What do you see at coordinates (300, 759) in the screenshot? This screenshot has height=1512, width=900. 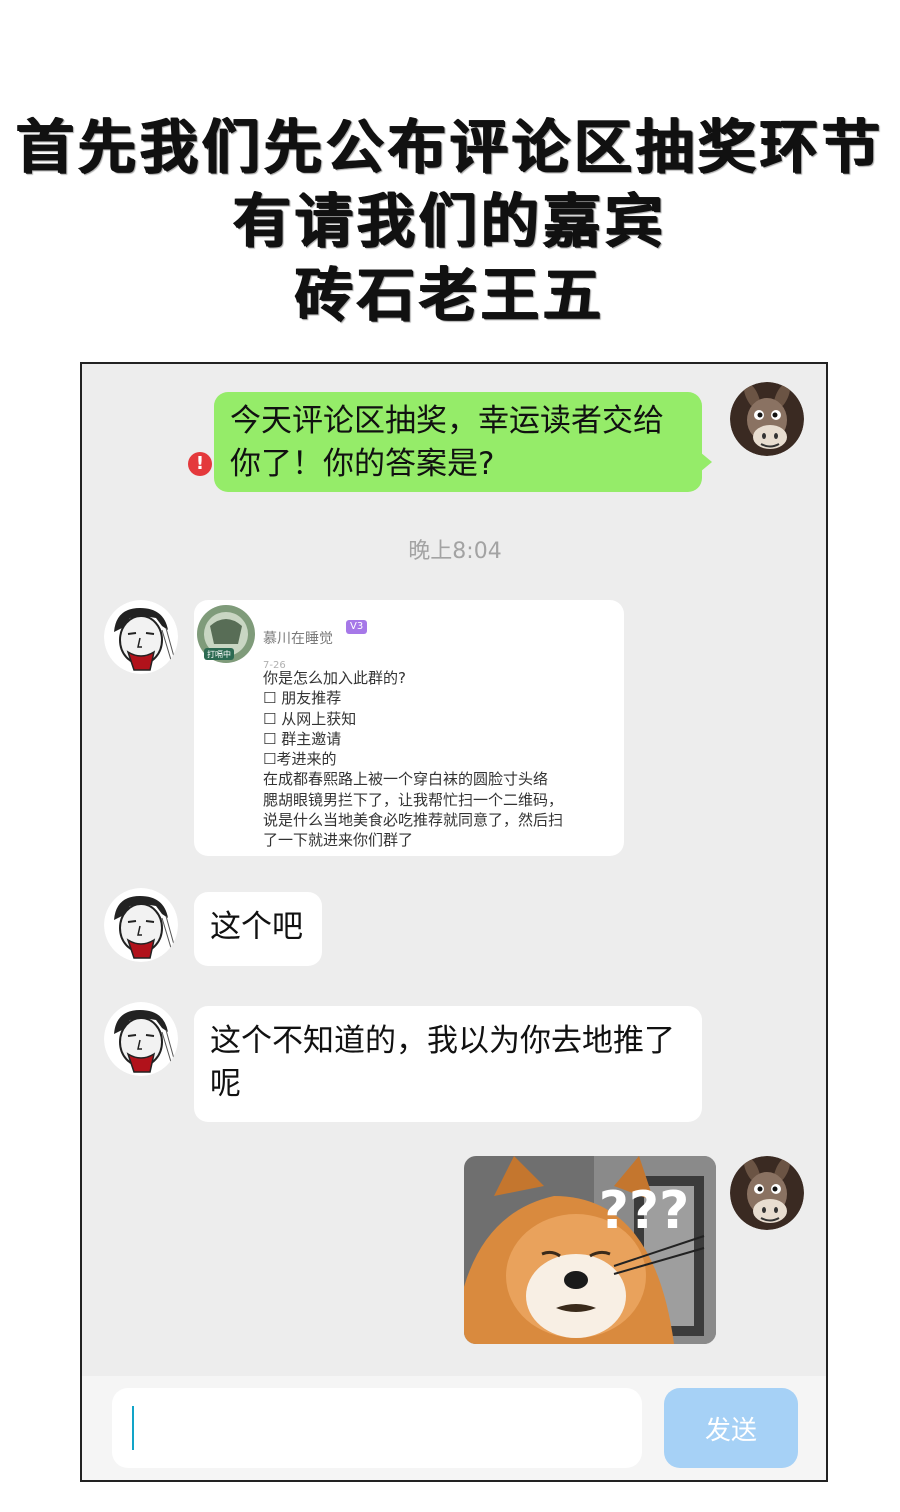 I see `card-line: ☐考进来的` at bounding box center [300, 759].